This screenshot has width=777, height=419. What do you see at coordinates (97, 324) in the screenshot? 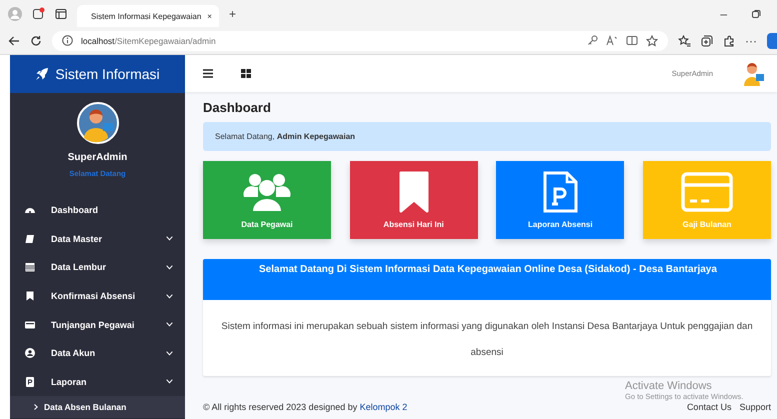
I see `sidebar-item: Tunjangan Pegawai` at bounding box center [97, 324].